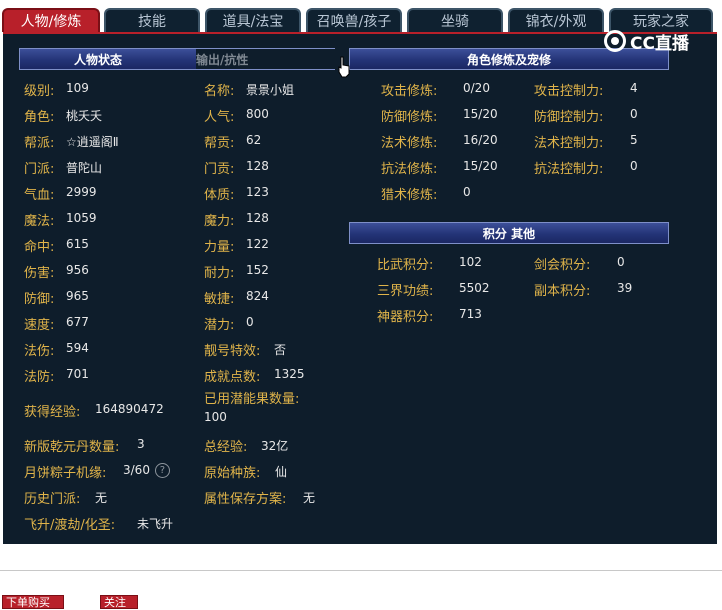 The image size is (722, 610). Describe the element at coordinates (77, 244) in the screenshot. I see `stat-value: 615` at that location.